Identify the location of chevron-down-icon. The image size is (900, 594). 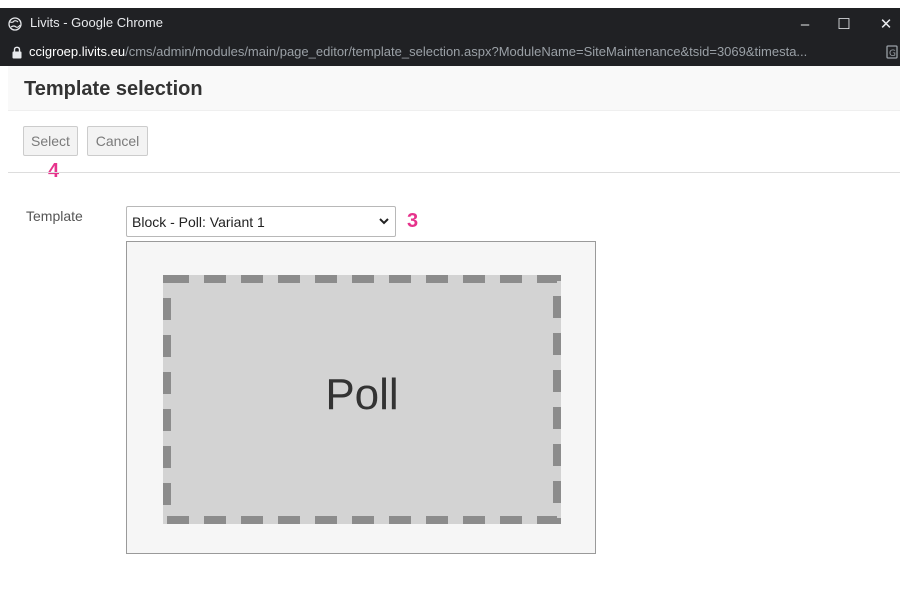
(384, 221).